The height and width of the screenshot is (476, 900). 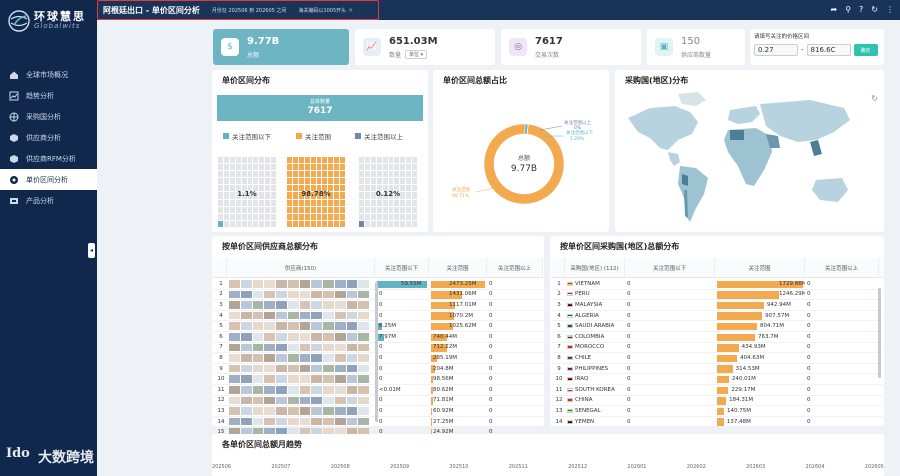 What do you see at coordinates (416, 54) in the screenshot?
I see `unit-select: 单位 ▾` at bounding box center [416, 54].